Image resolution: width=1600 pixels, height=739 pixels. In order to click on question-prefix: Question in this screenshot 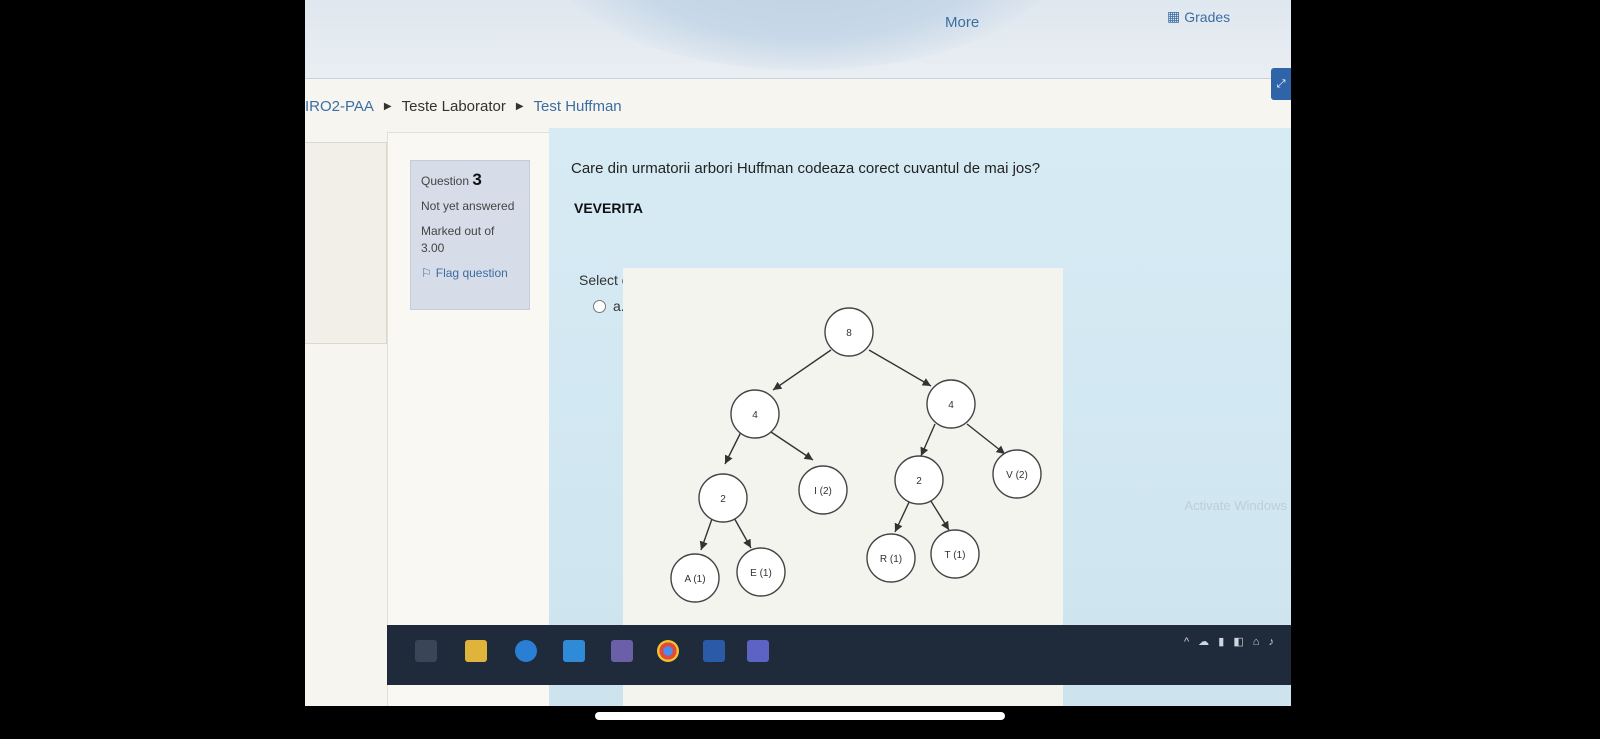, I will do `click(445, 181)`.